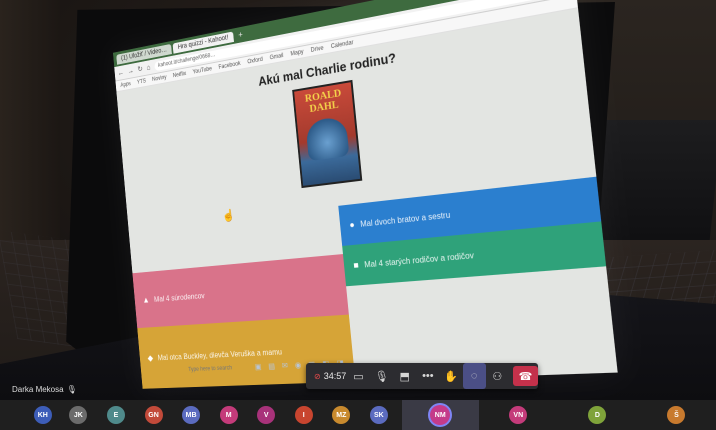 Image resolution: width=716 pixels, height=430 pixels. Describe the element at coordinates (404, 376) in the screenshot. I see `share-screen-icon: ⬒` at that location.